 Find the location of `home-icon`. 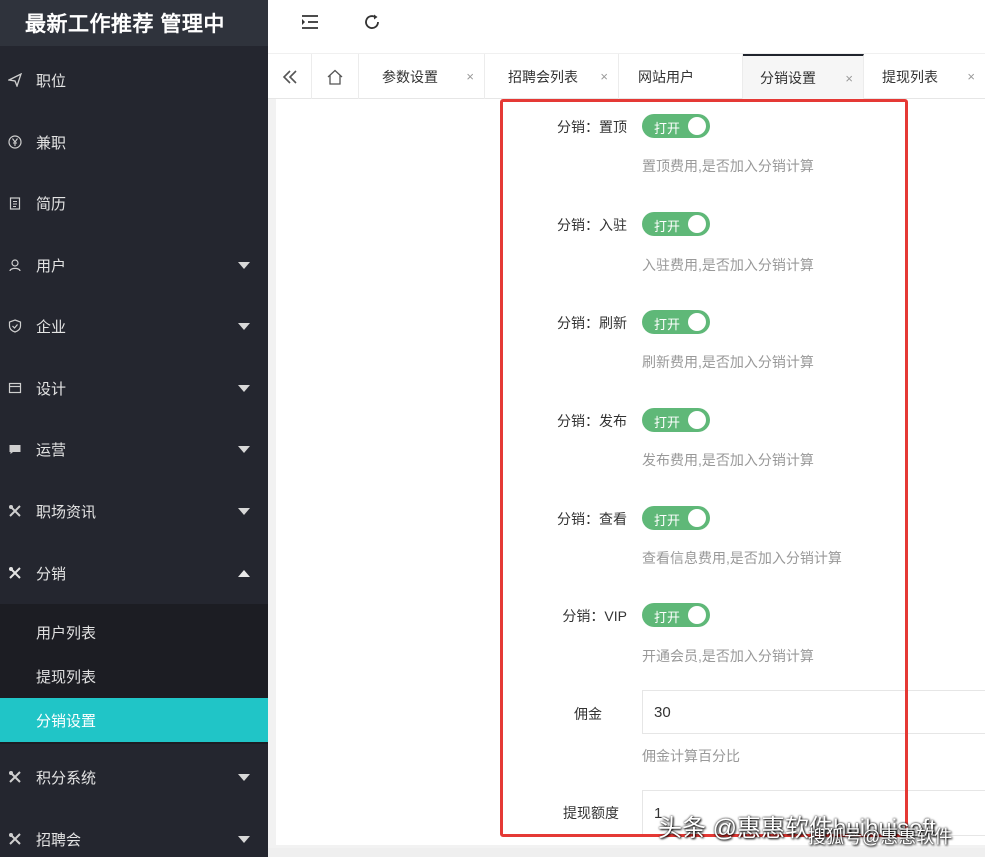

home-icon is located at coordinates (335, 76).